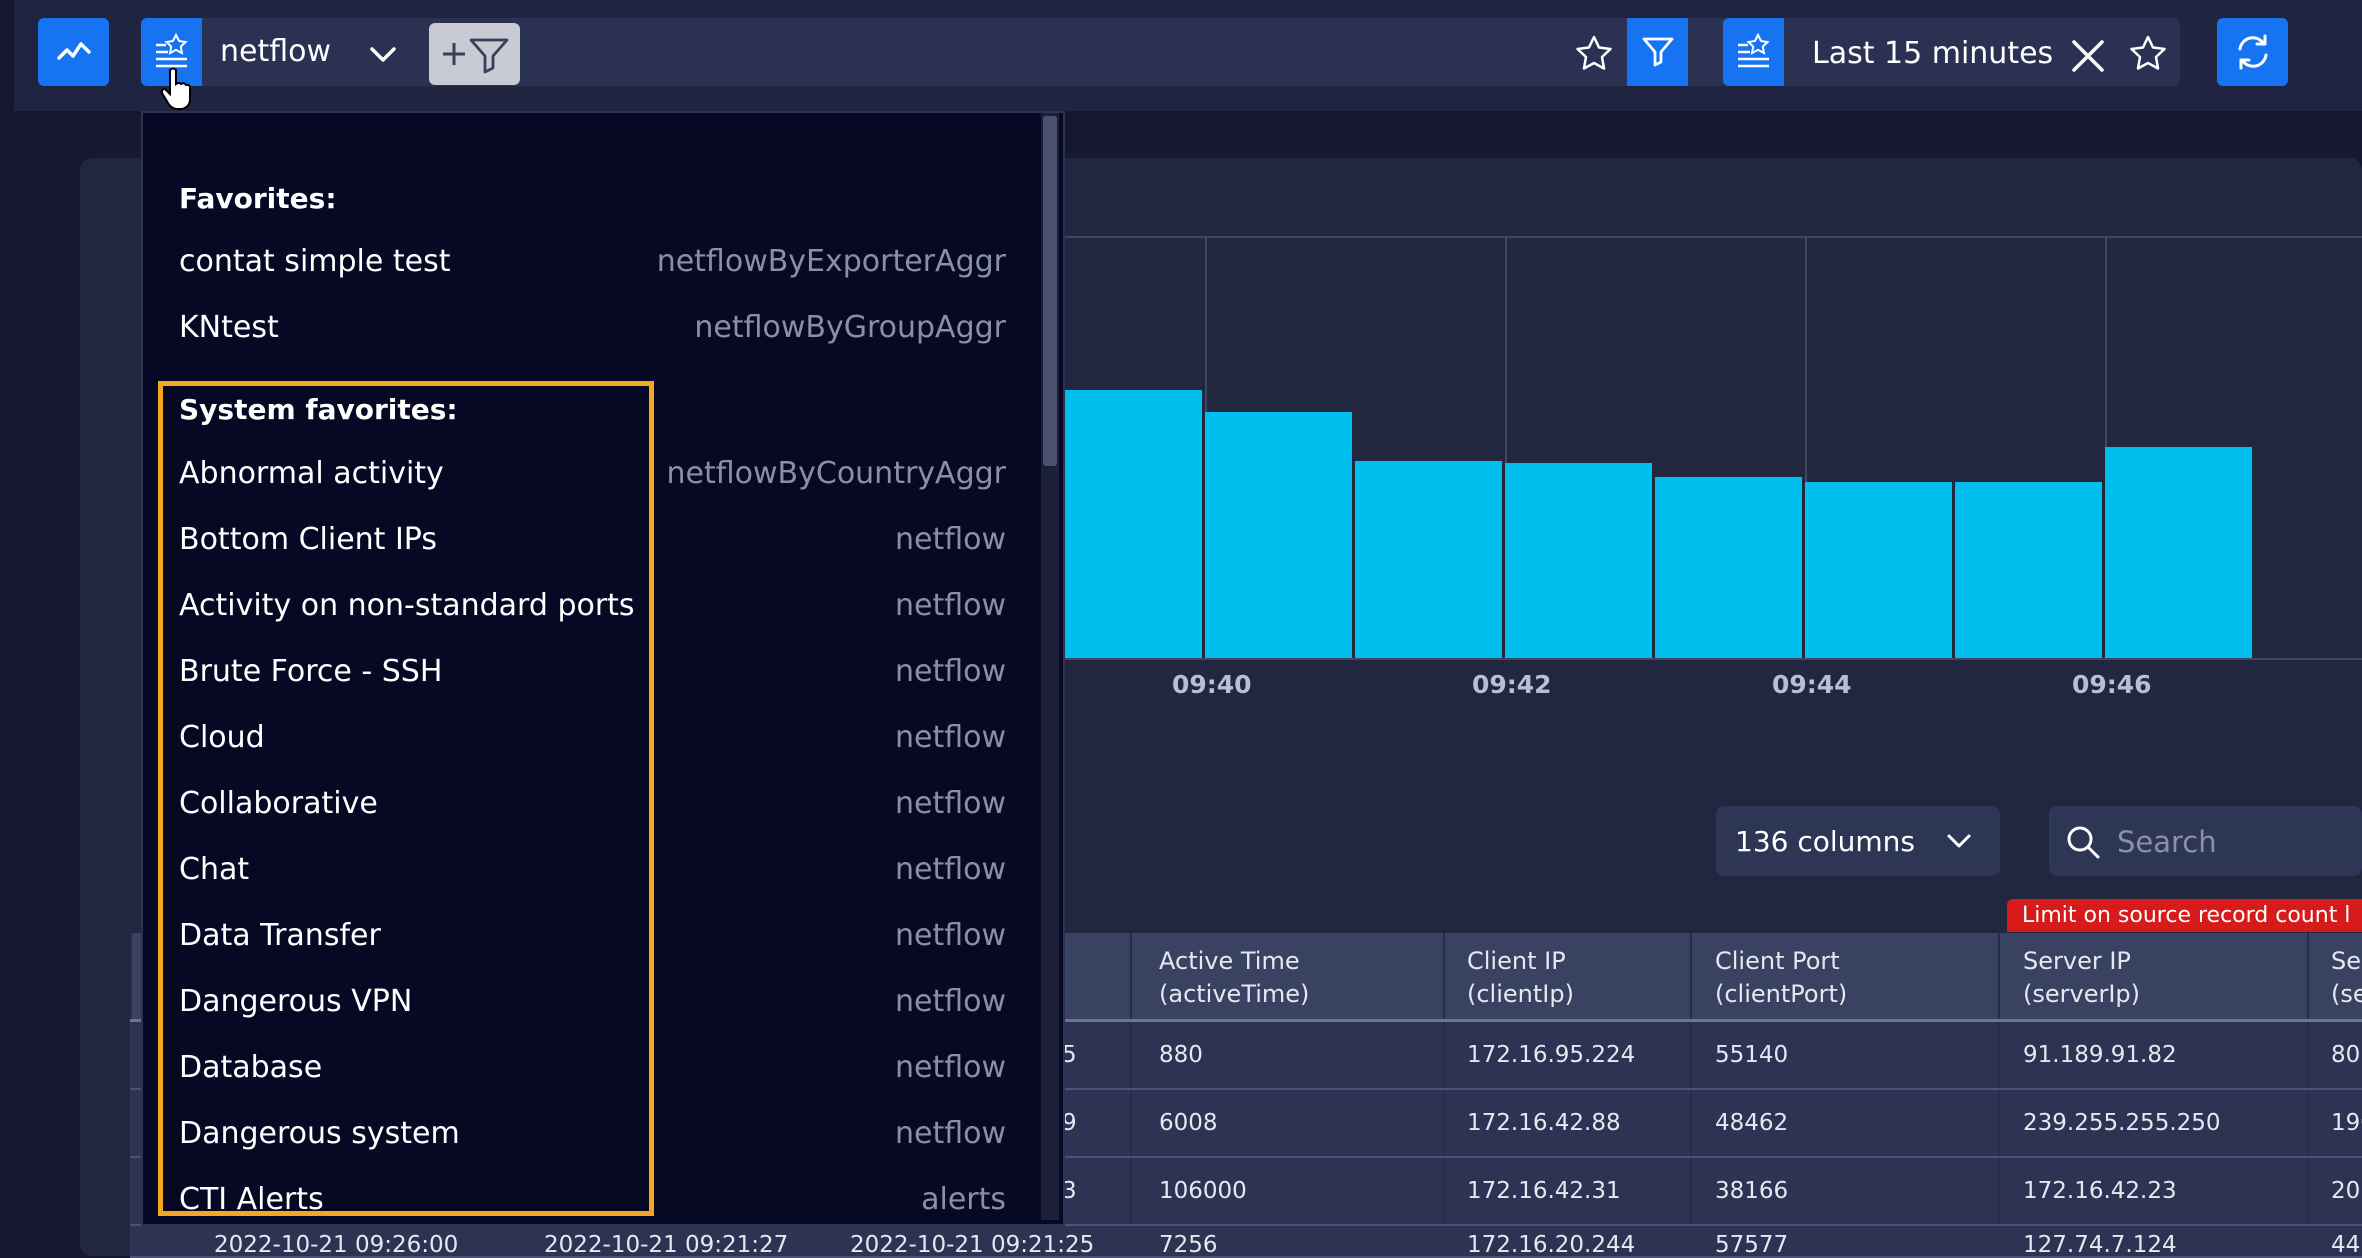 Image resolution: width=2362 pixels, height=1258 pixels. What do you see at coordinates (1234, 978) in the screenshot?
I see `column-header-active-time: Active Time (activeTime)` at bounding box center [1234, 978].